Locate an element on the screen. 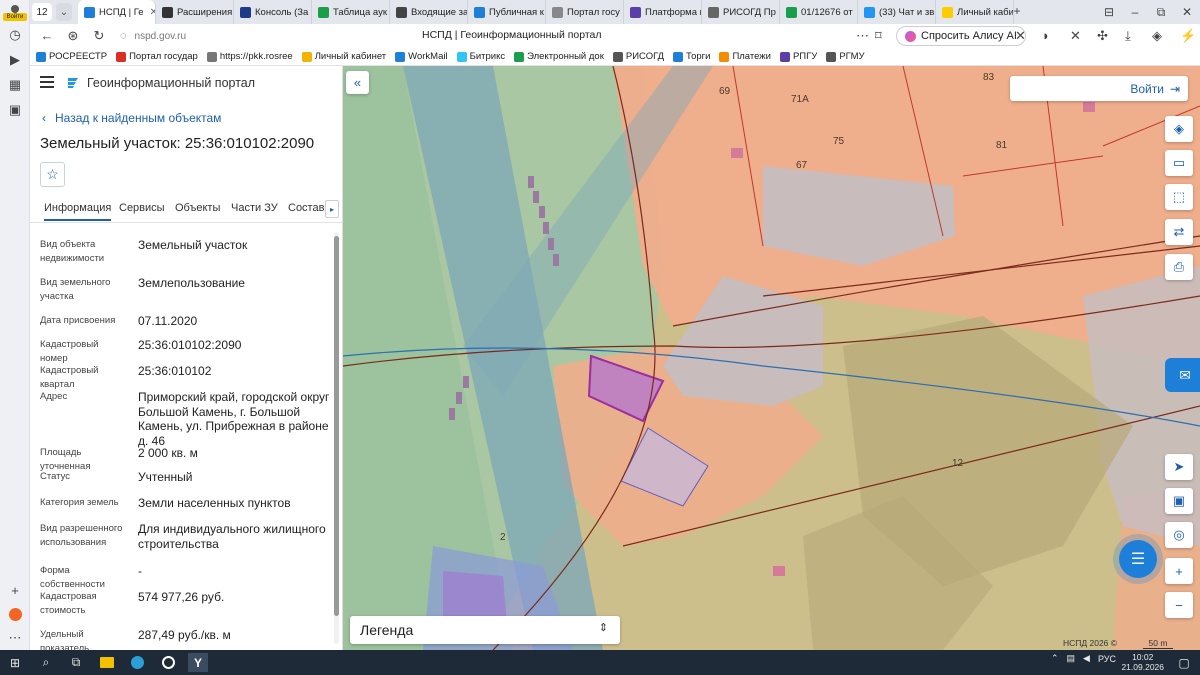 The width and height of the screenshot is (1200, 675). profile-login-badge: Войти is located at coordinates (15, 17).